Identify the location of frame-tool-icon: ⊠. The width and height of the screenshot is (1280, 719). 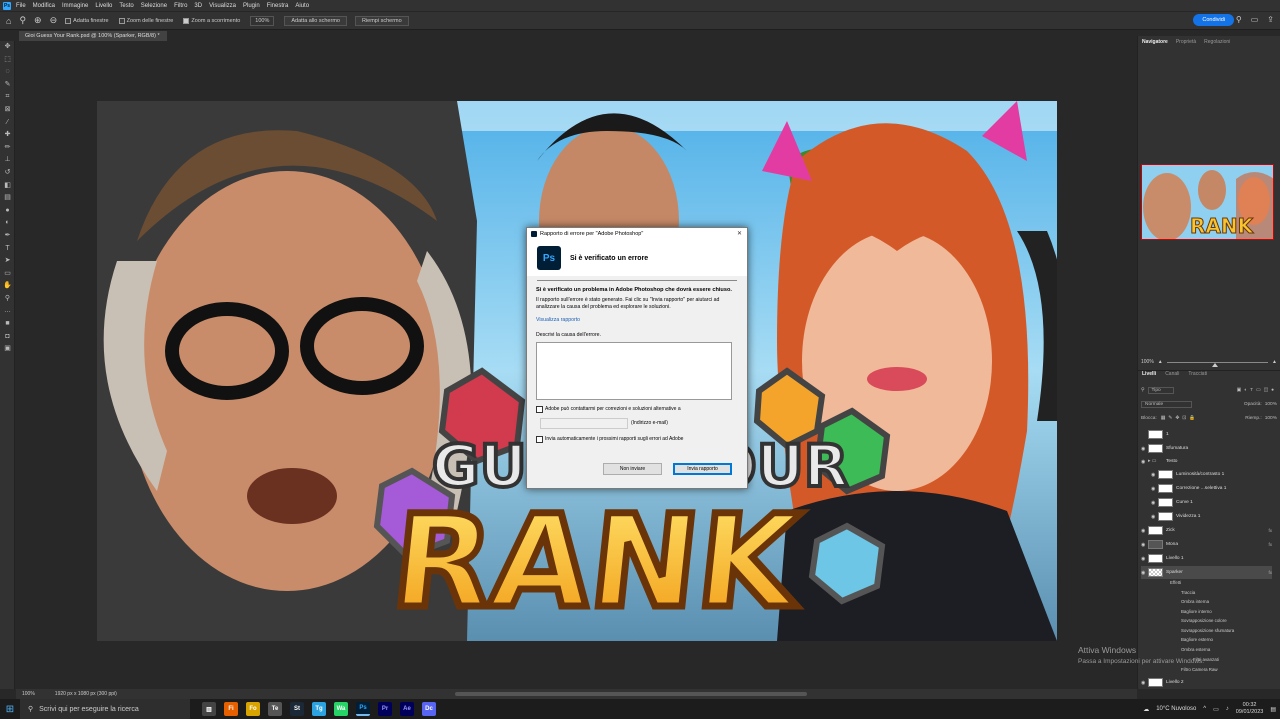
(7, 110).